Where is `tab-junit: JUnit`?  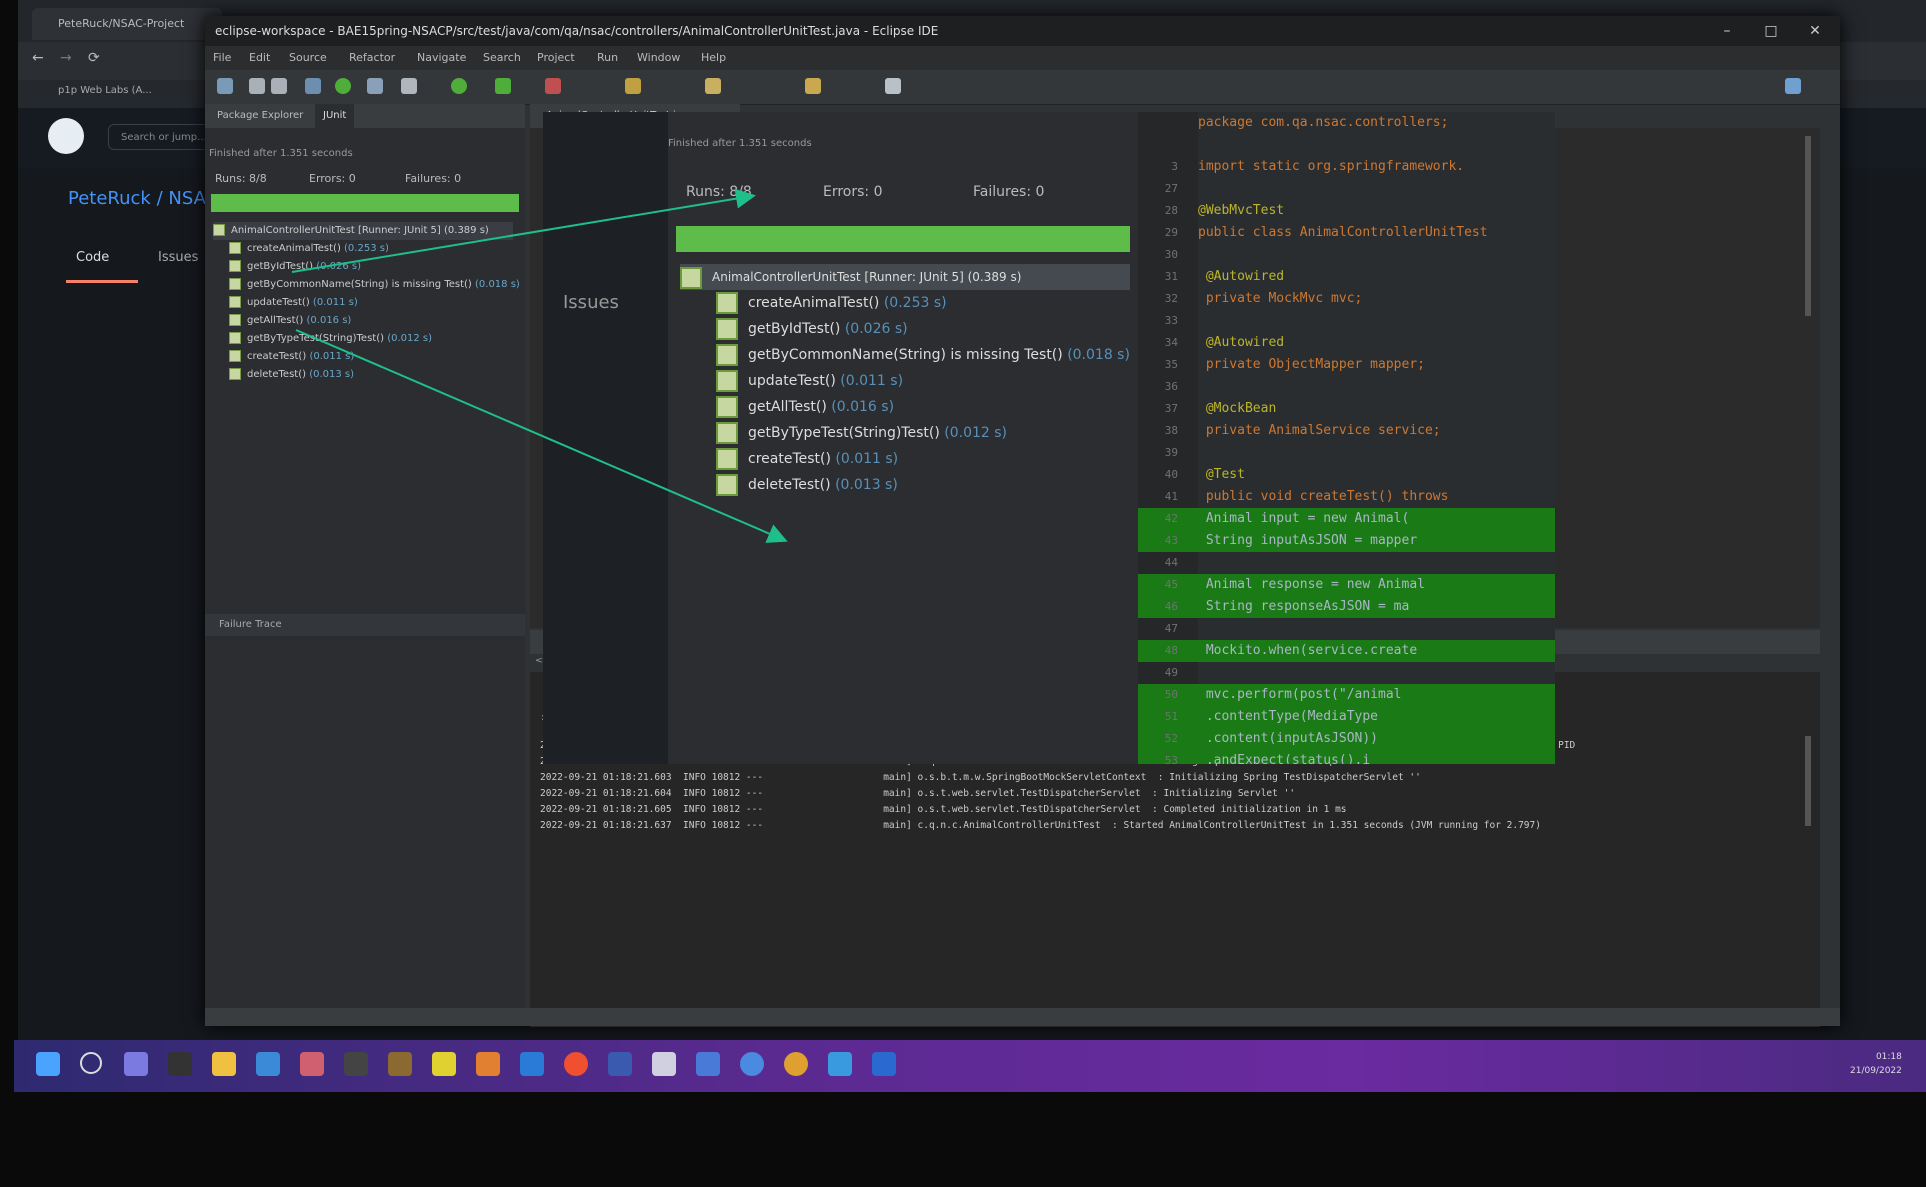 tab-junit: JUnit is located at coordinates (335, 116).